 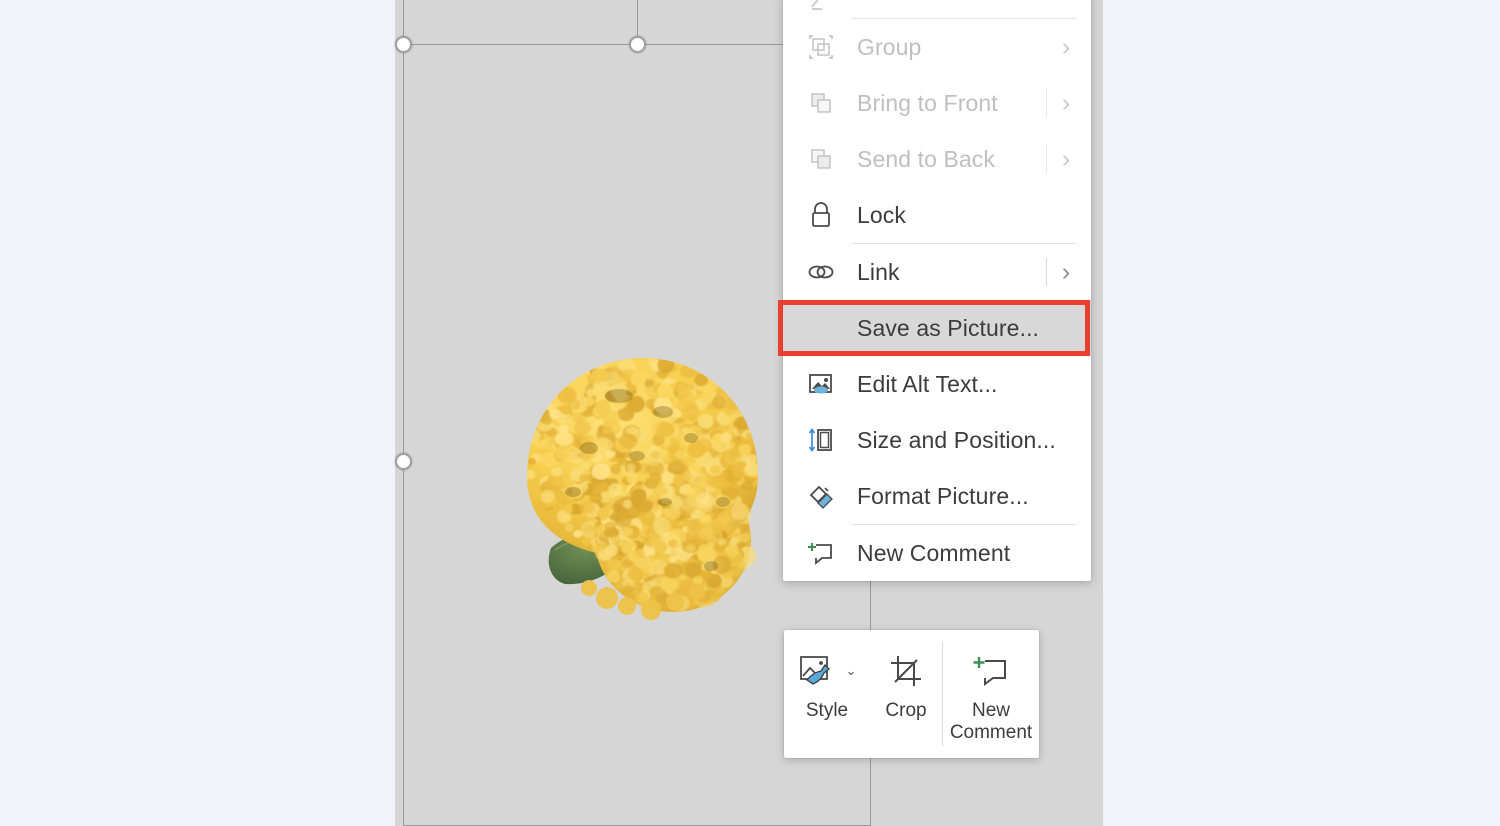 I want to click on menu-item-bring-to-front-label: Bring to Front, so click(x=927, y=102).